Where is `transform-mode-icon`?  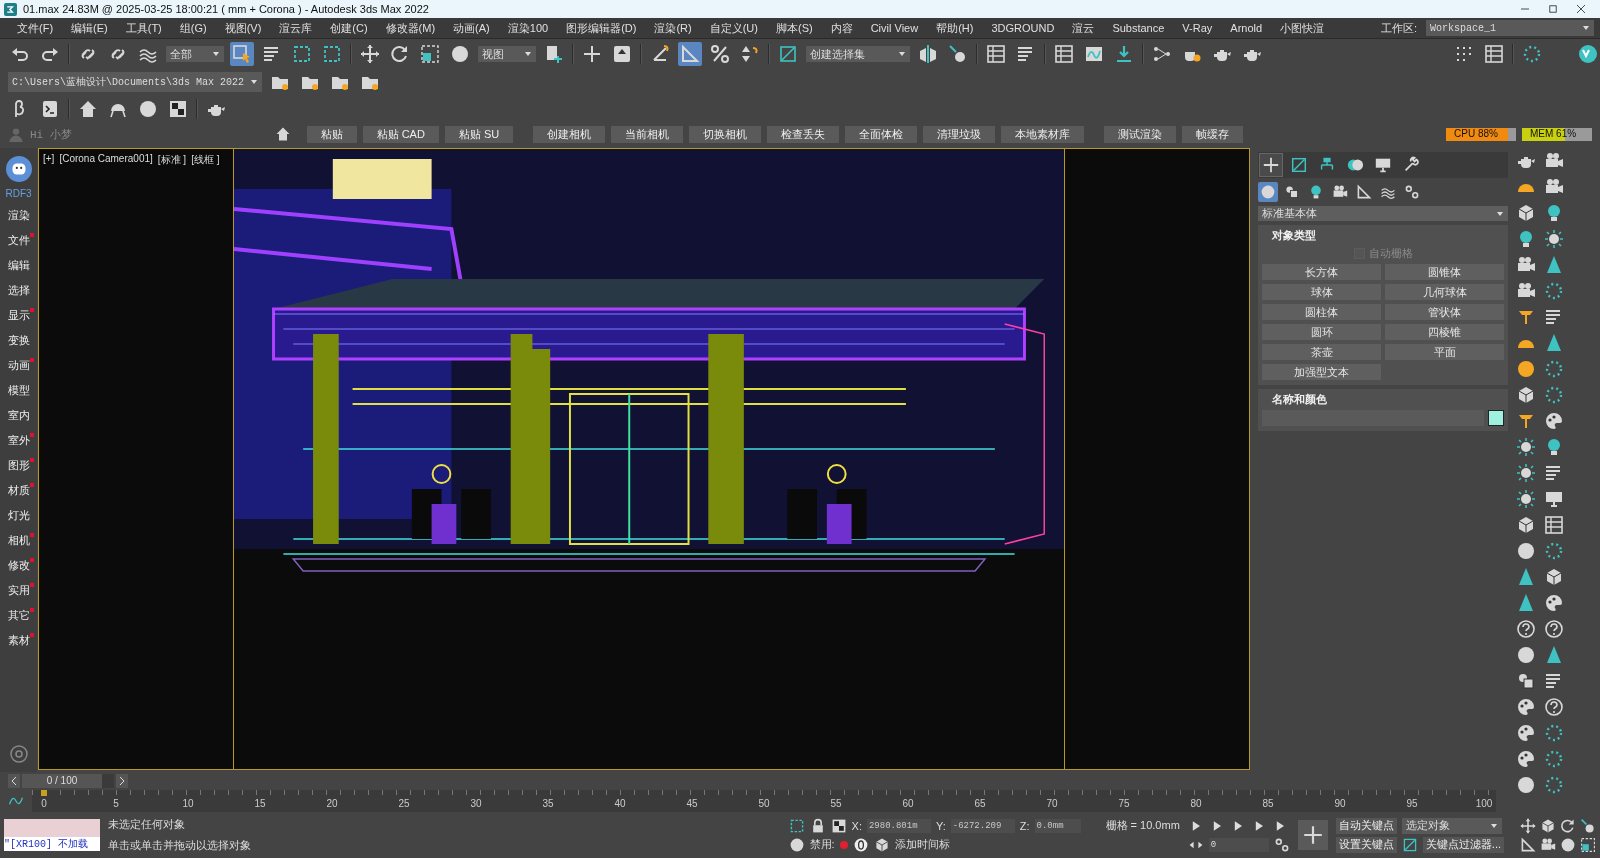
transform-mode-icon is located at coordinates (838, 825).